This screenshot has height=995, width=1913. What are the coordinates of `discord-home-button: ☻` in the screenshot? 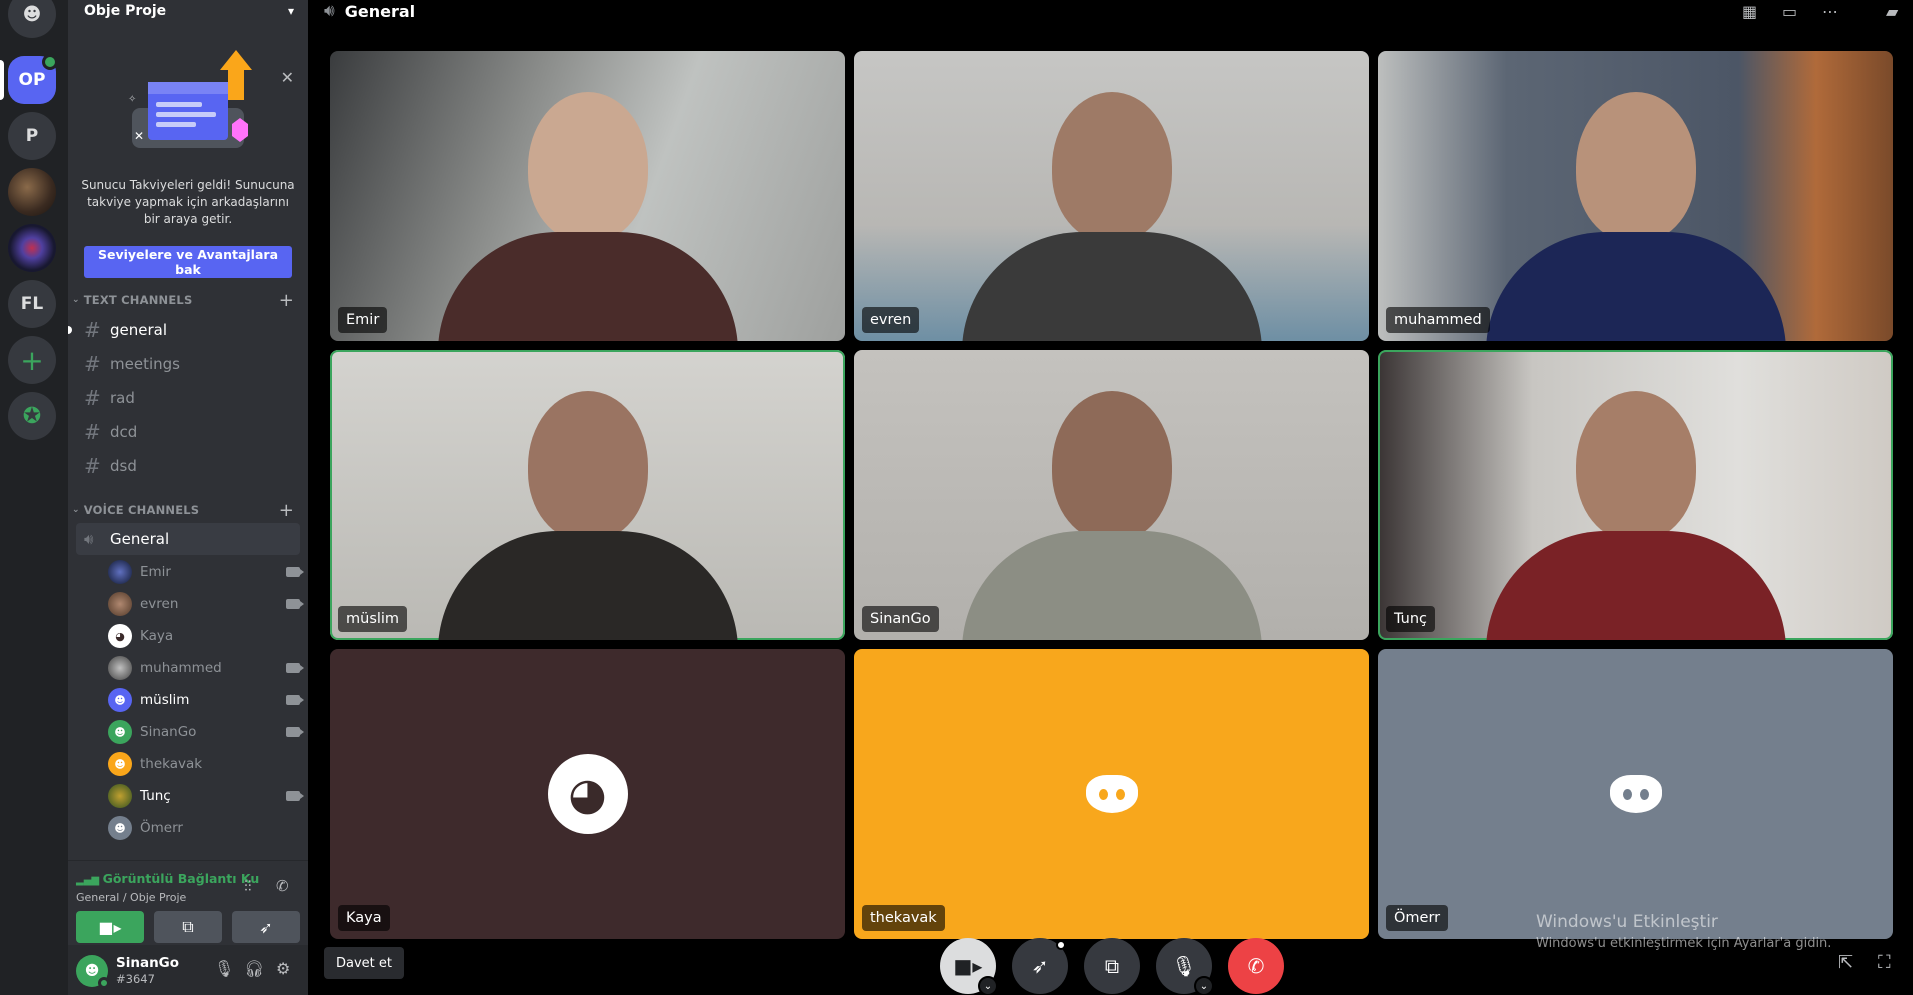 It's located at (32, 19).